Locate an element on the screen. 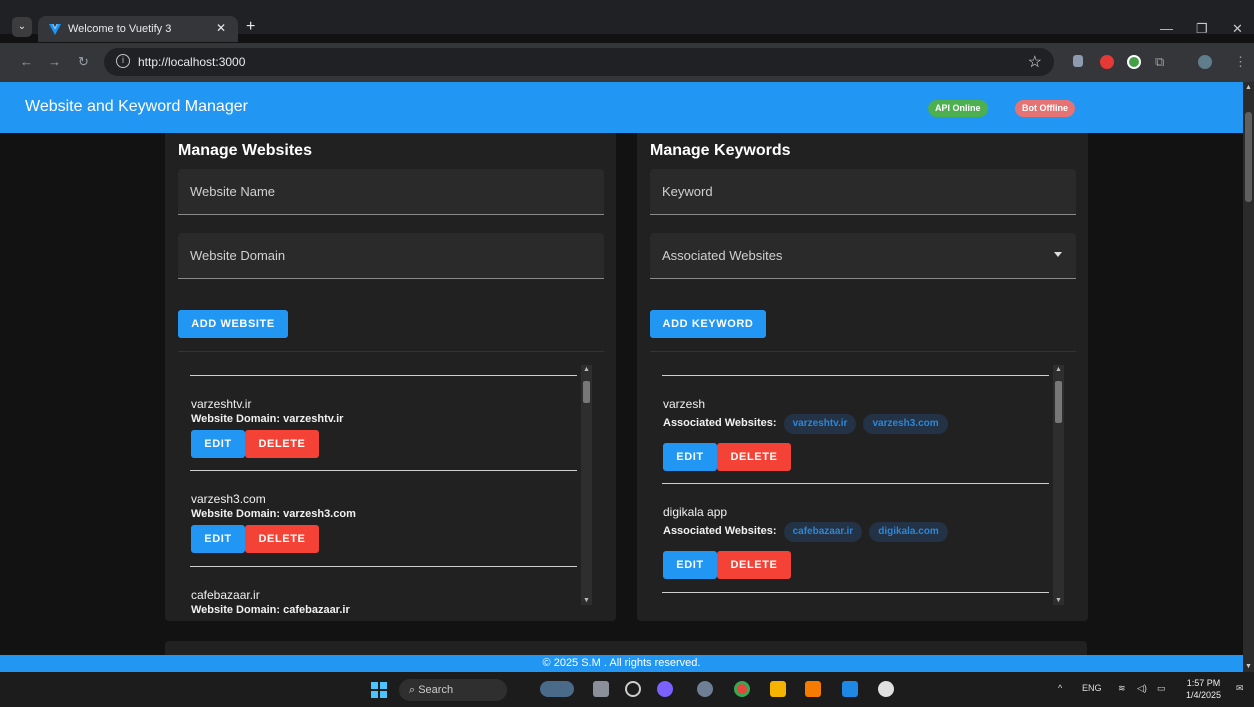  battery-icon: ▭ is located at coordinates (1161, 688).